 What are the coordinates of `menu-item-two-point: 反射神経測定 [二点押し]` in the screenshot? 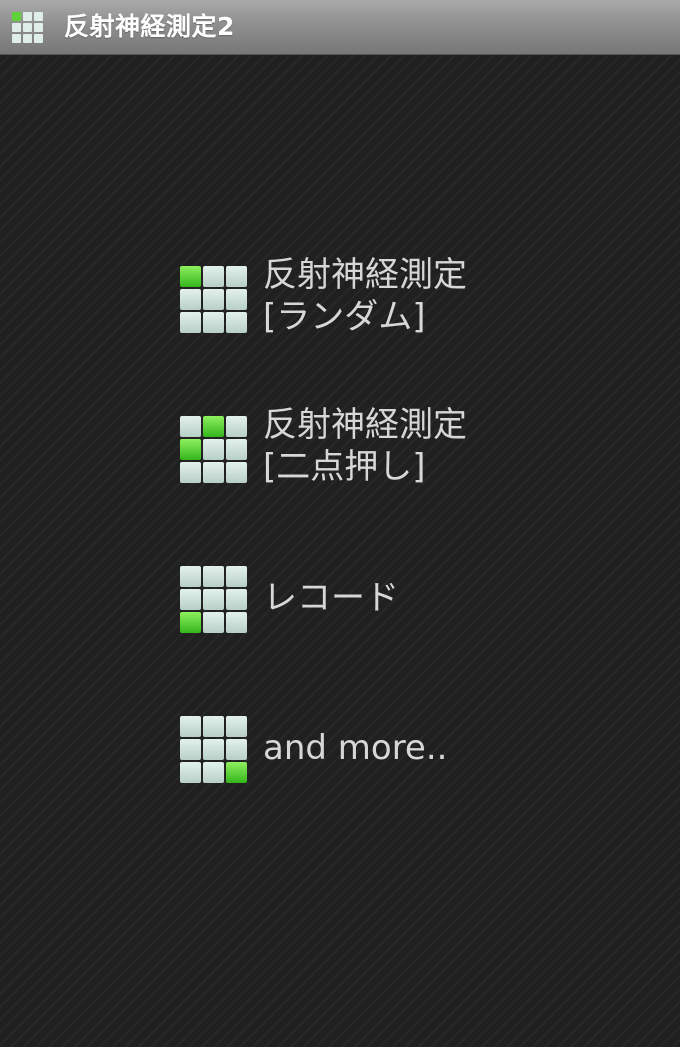 It's located at (370, 446).